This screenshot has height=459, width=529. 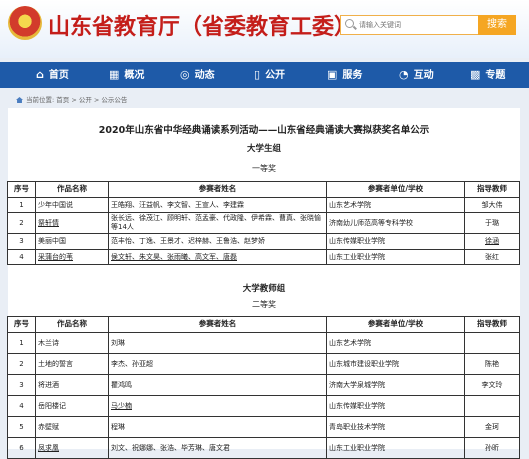 What do you see at coordinates (264, 304) in the screenshot?
I see `prize-level: 二等奖` at bounding box center [264, 304].